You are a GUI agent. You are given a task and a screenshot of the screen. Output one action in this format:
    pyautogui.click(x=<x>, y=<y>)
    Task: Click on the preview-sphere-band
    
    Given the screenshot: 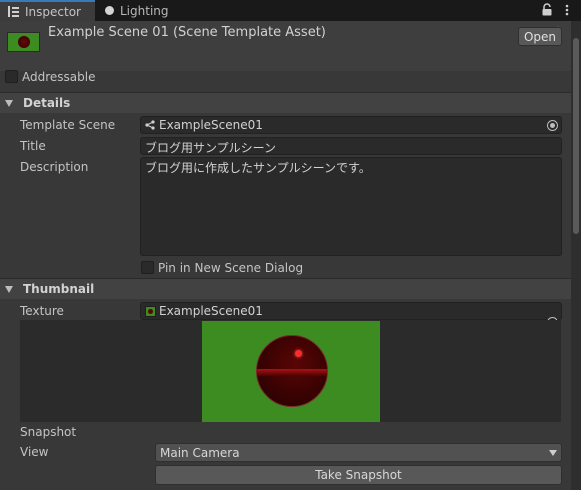 What is the action you would take?
    pyautogui.click(x=292, y=372)
    